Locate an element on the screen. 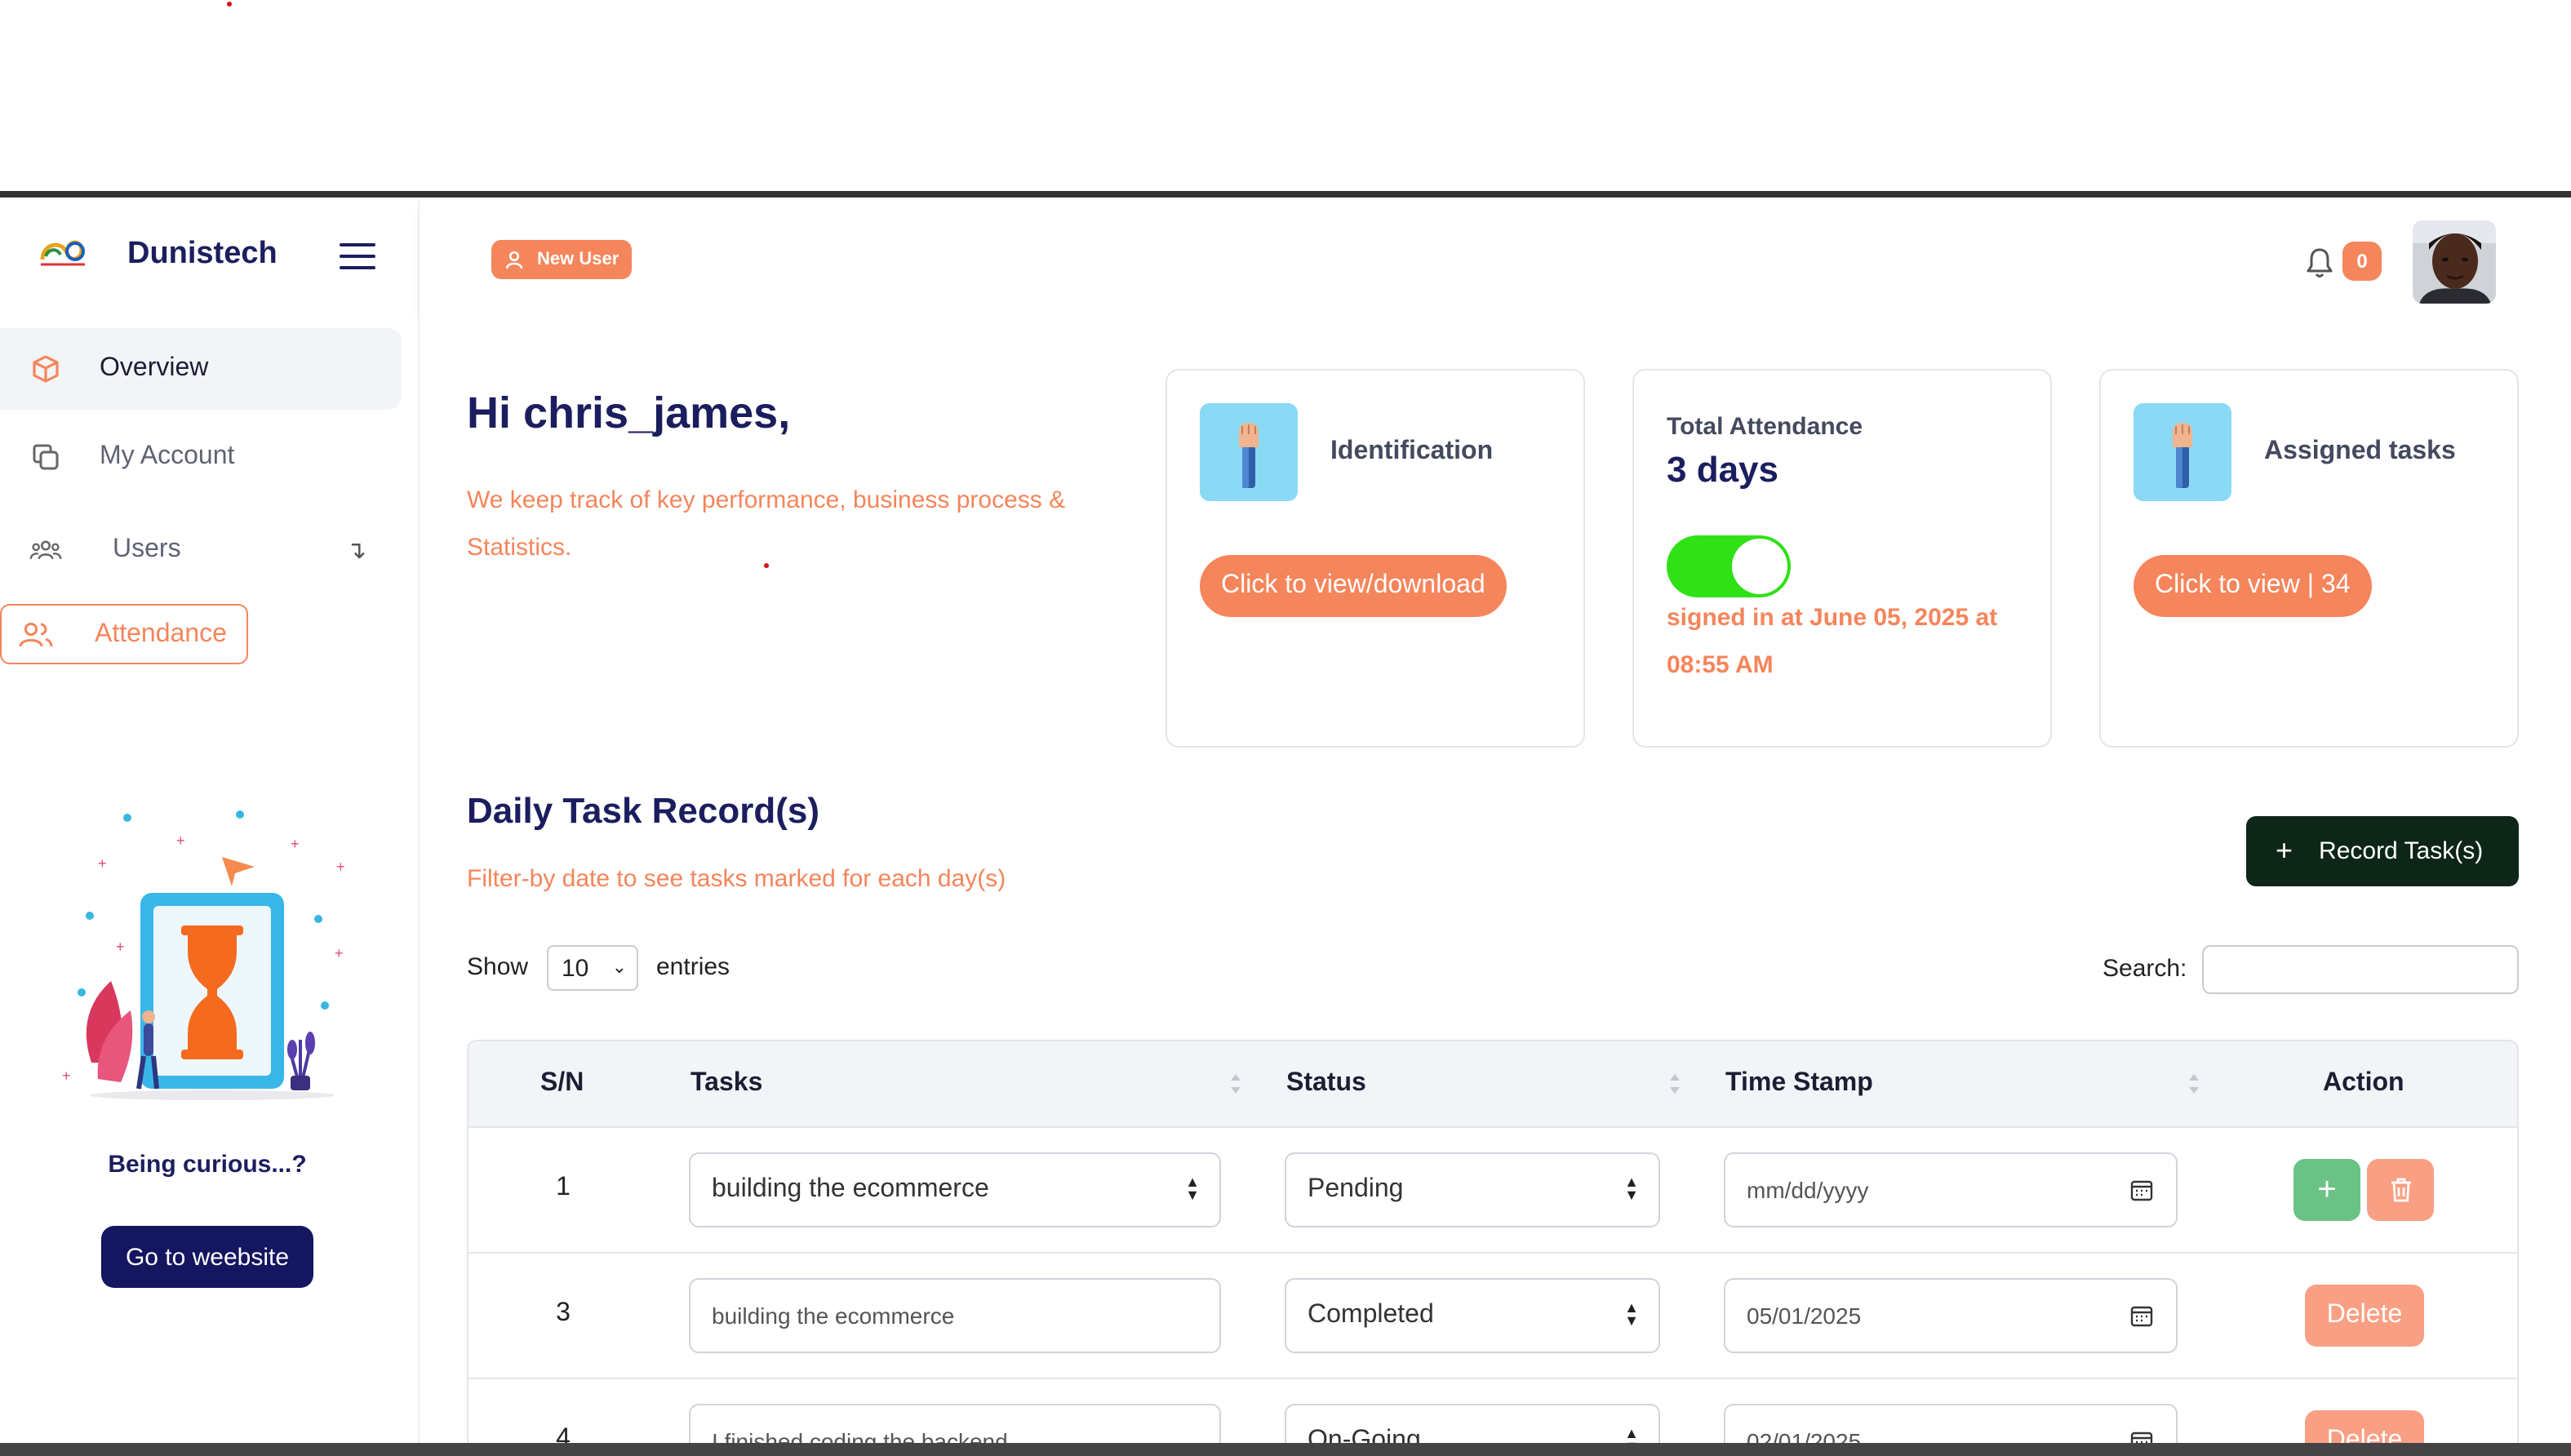 The width and height of the screenshot is (2571, 1456). identification-card: Identification Click to view/download is located at coordinates (1375, 559).